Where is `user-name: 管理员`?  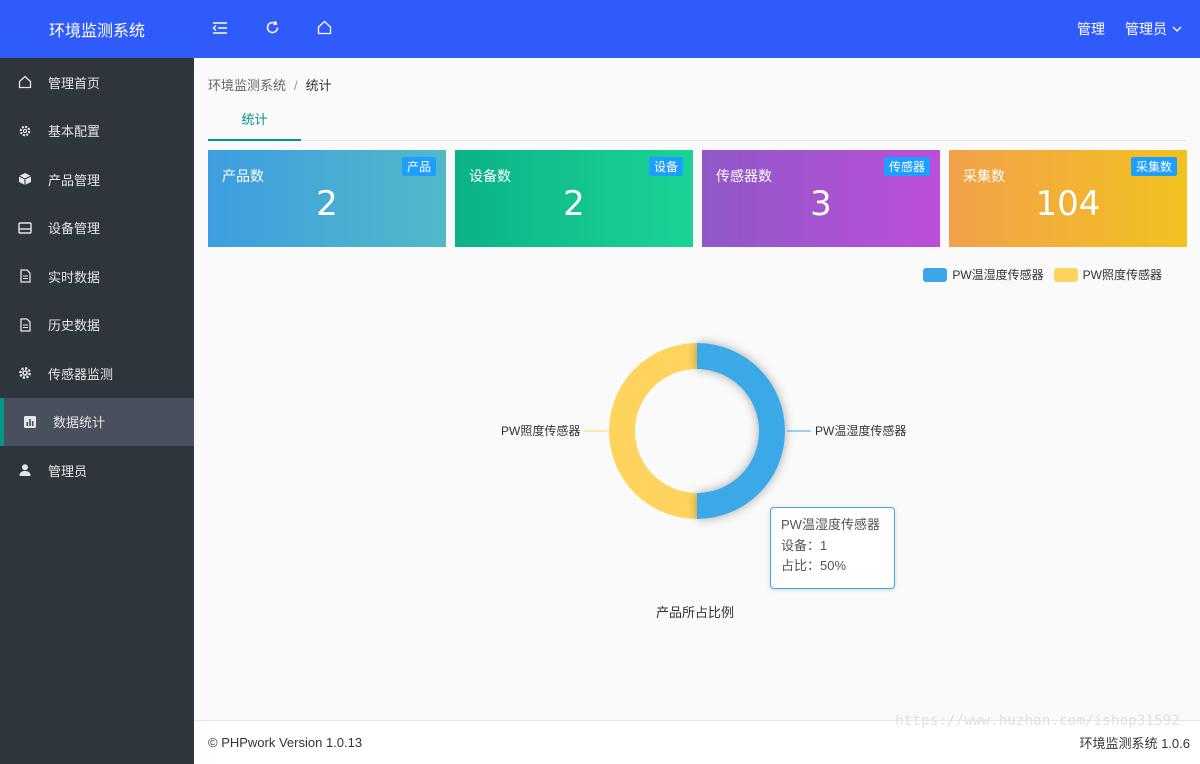
user-name: 管理员 is located at coordinates (1146, 29).